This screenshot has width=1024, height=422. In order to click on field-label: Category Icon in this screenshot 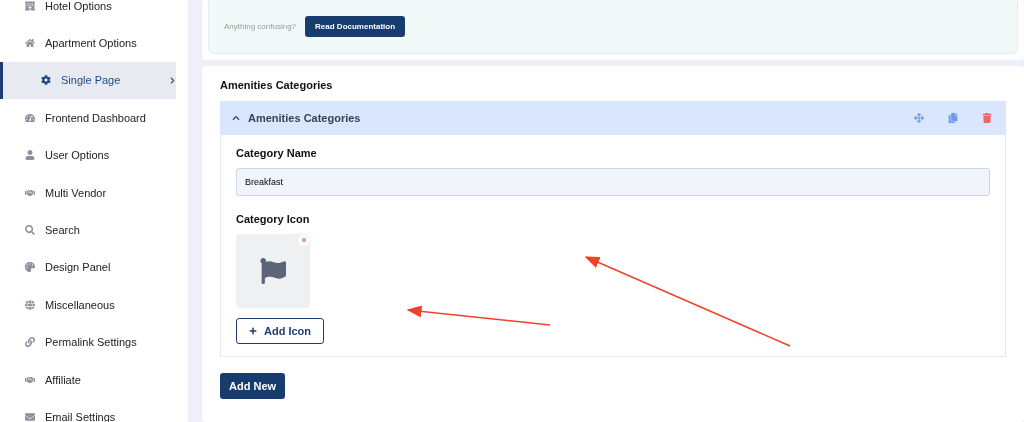, I will do `click(273, 219)`.